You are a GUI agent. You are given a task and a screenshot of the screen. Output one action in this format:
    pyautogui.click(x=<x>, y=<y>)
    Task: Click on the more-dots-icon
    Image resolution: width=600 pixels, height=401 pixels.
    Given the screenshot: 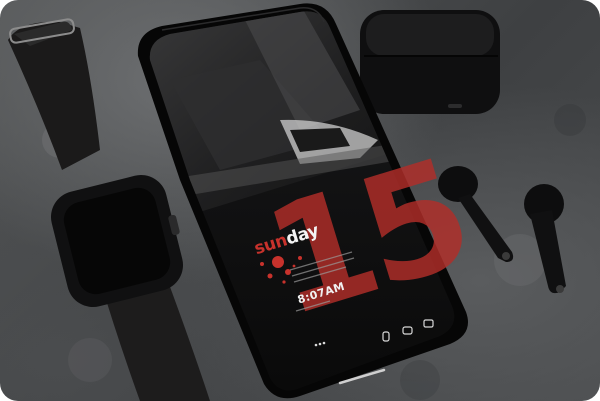 What is the action you would take?
    pyautogui.click(x=316, y=345)
    